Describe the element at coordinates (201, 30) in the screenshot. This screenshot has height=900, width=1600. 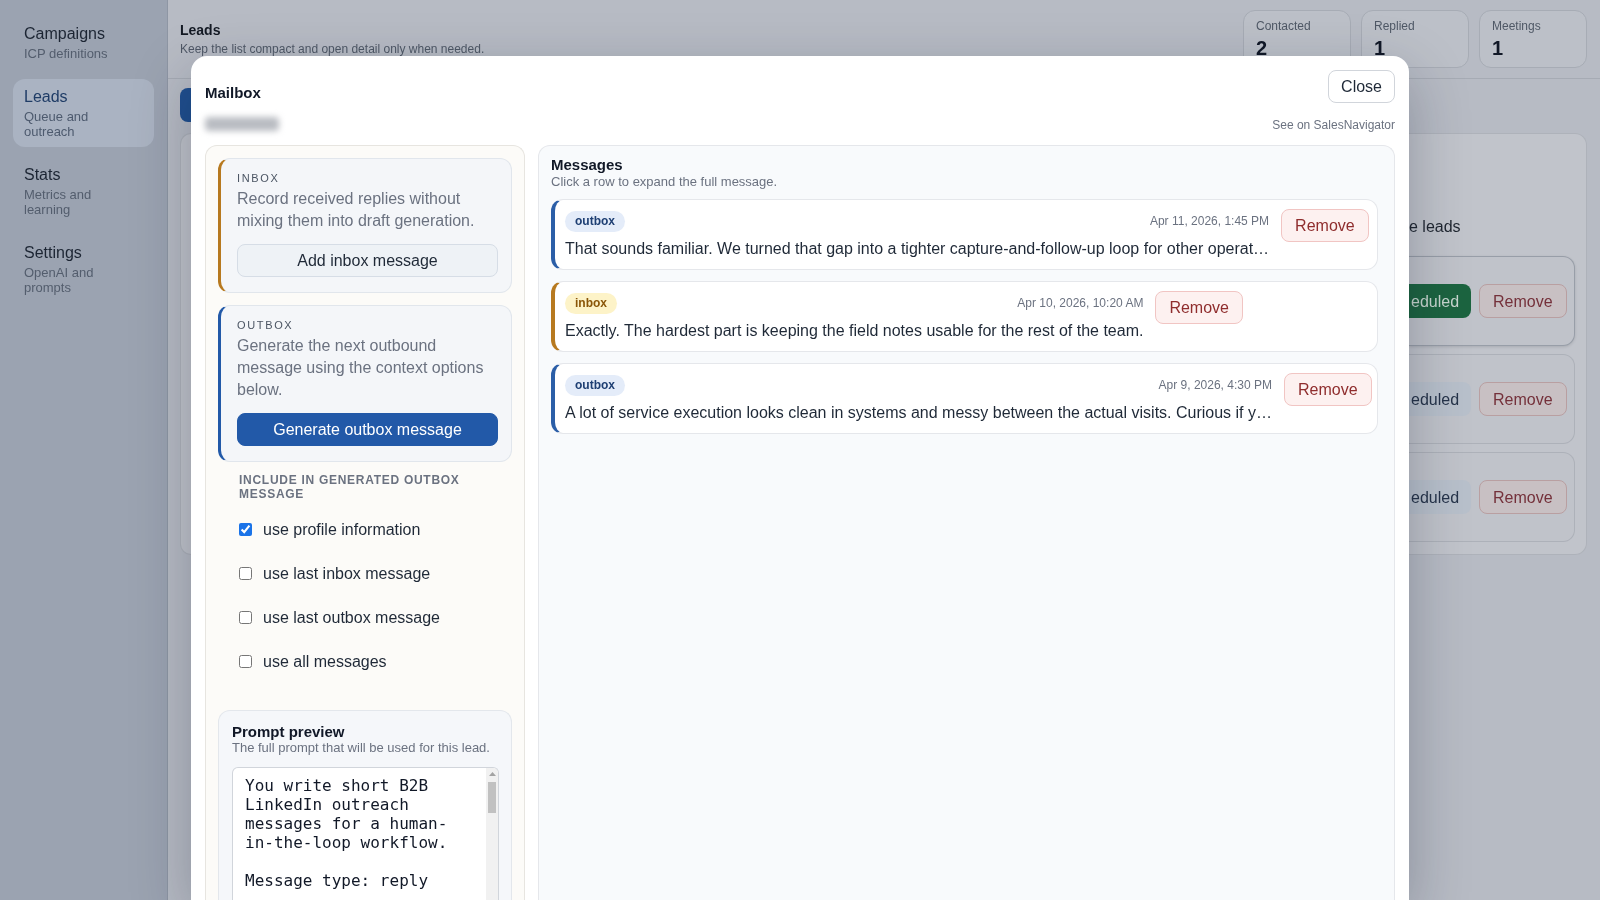
I see `page-title: Leads` at that location.